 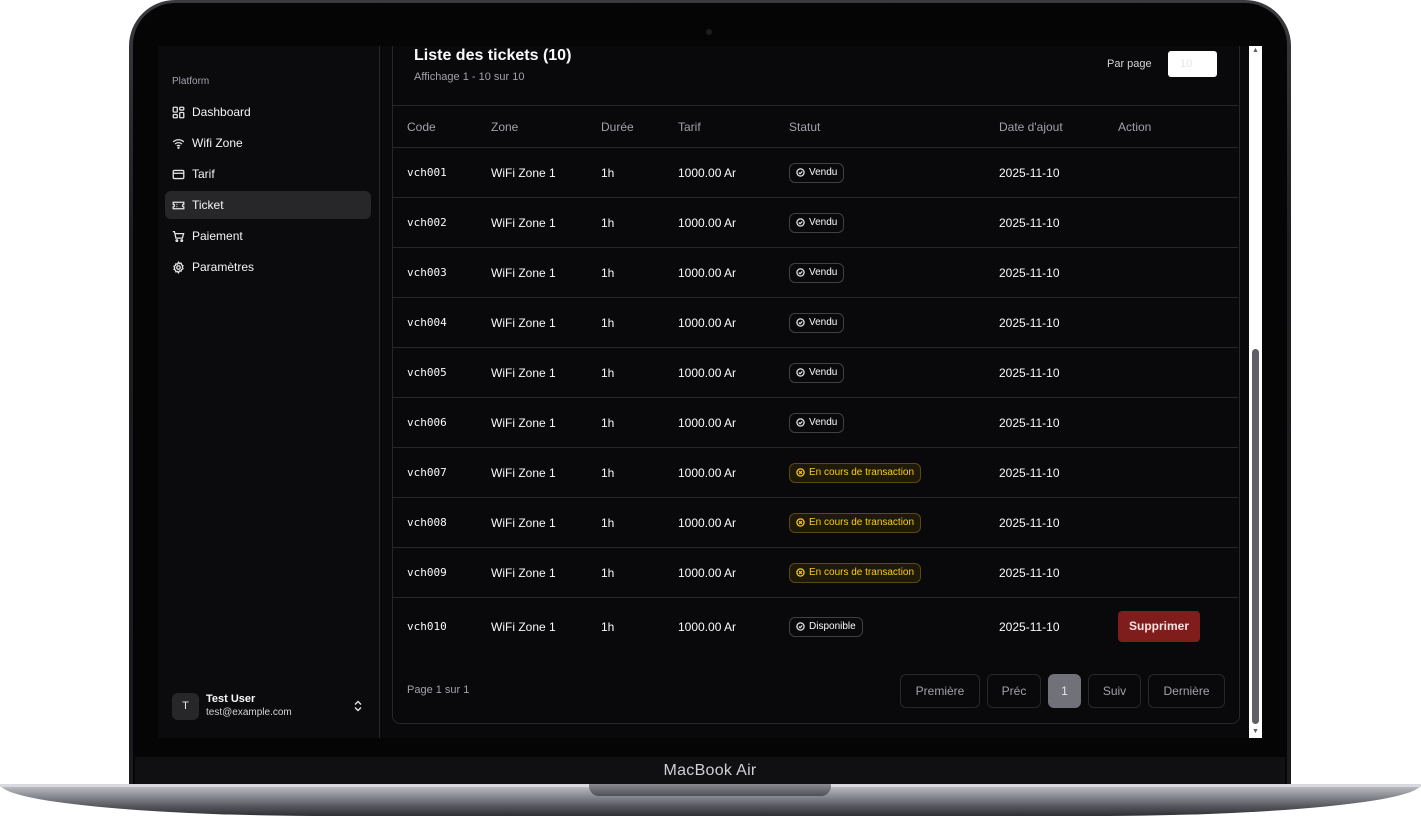 I want to click on sidebar-item-ticket: Ticket, so click(x=268, y=205).